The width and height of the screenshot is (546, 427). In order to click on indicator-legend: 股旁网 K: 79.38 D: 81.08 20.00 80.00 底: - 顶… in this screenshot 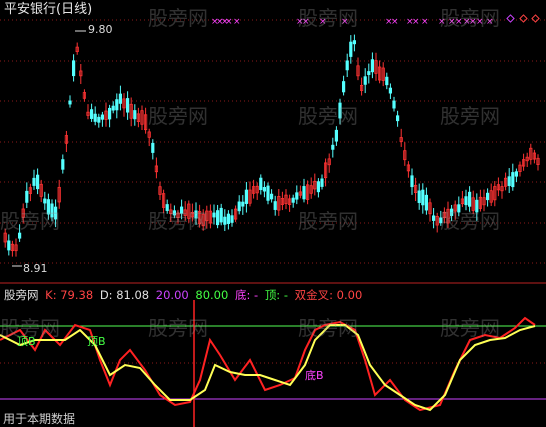, I will do `click(184, 295)`.